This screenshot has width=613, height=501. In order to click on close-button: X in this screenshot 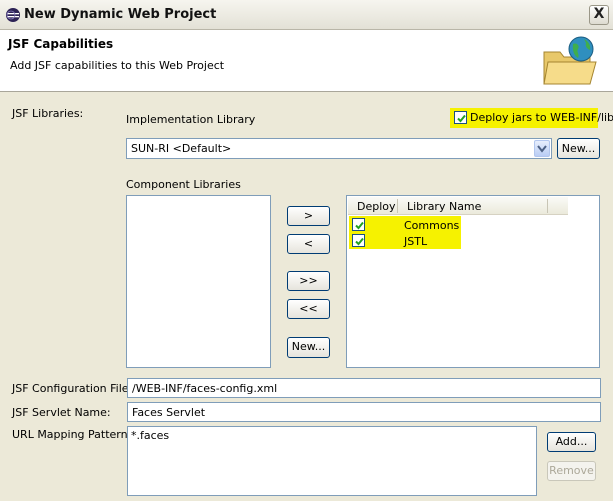, I will do `click(599, 15)`.